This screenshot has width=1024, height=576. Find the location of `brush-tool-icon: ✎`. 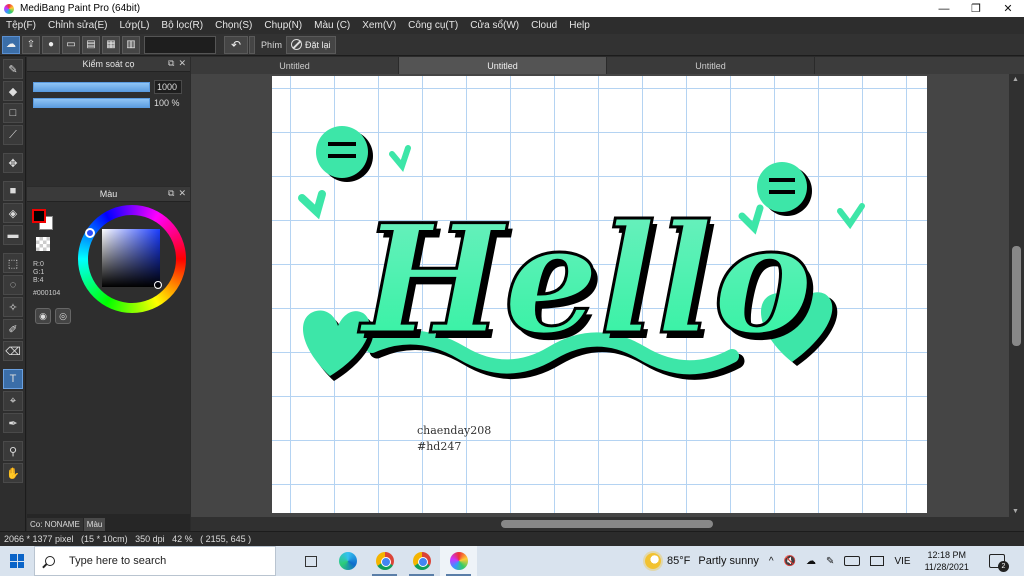

brush-tool-icon: ✎ is located at coordinates (13, 69).